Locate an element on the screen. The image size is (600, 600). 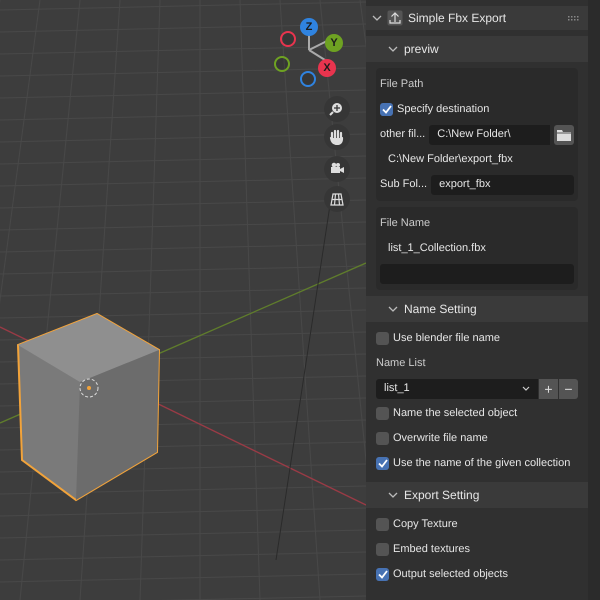
subpanel-title: Export Setting is located at coordinates (442, 495).